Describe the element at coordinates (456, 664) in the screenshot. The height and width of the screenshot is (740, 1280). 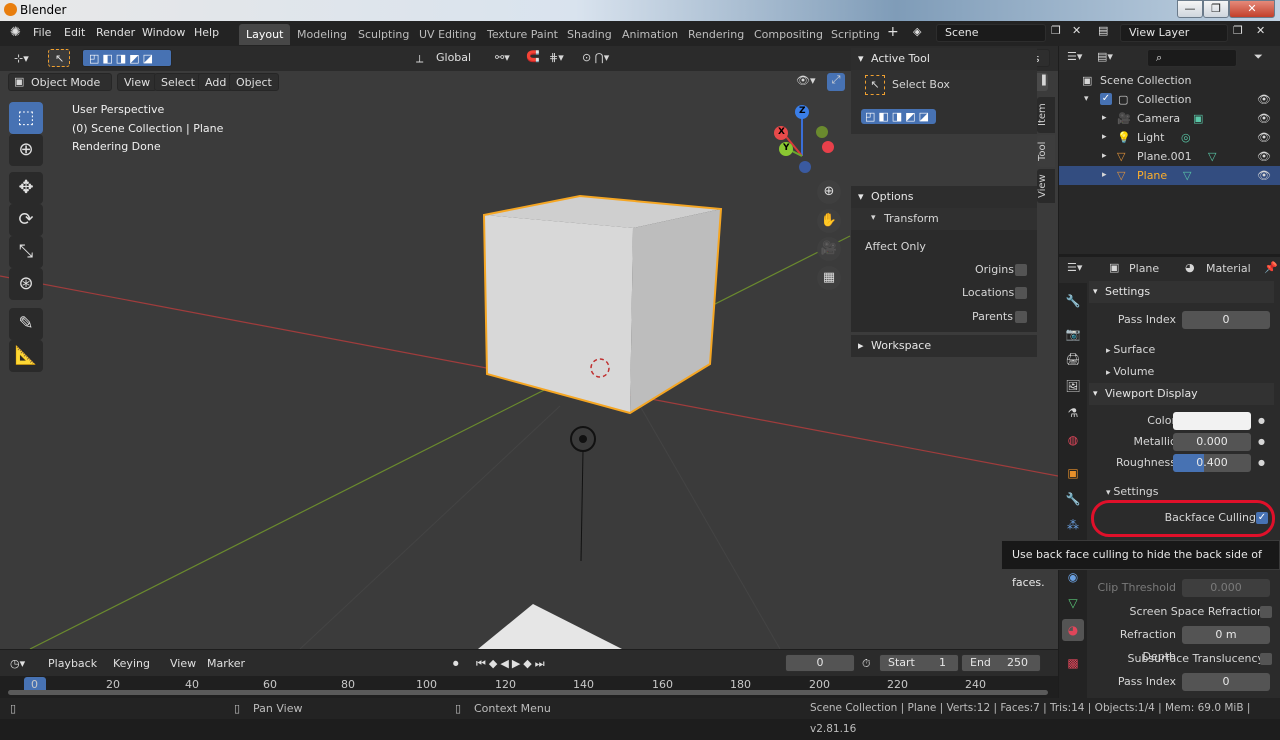
I see `record-button: ⏺` at that location.